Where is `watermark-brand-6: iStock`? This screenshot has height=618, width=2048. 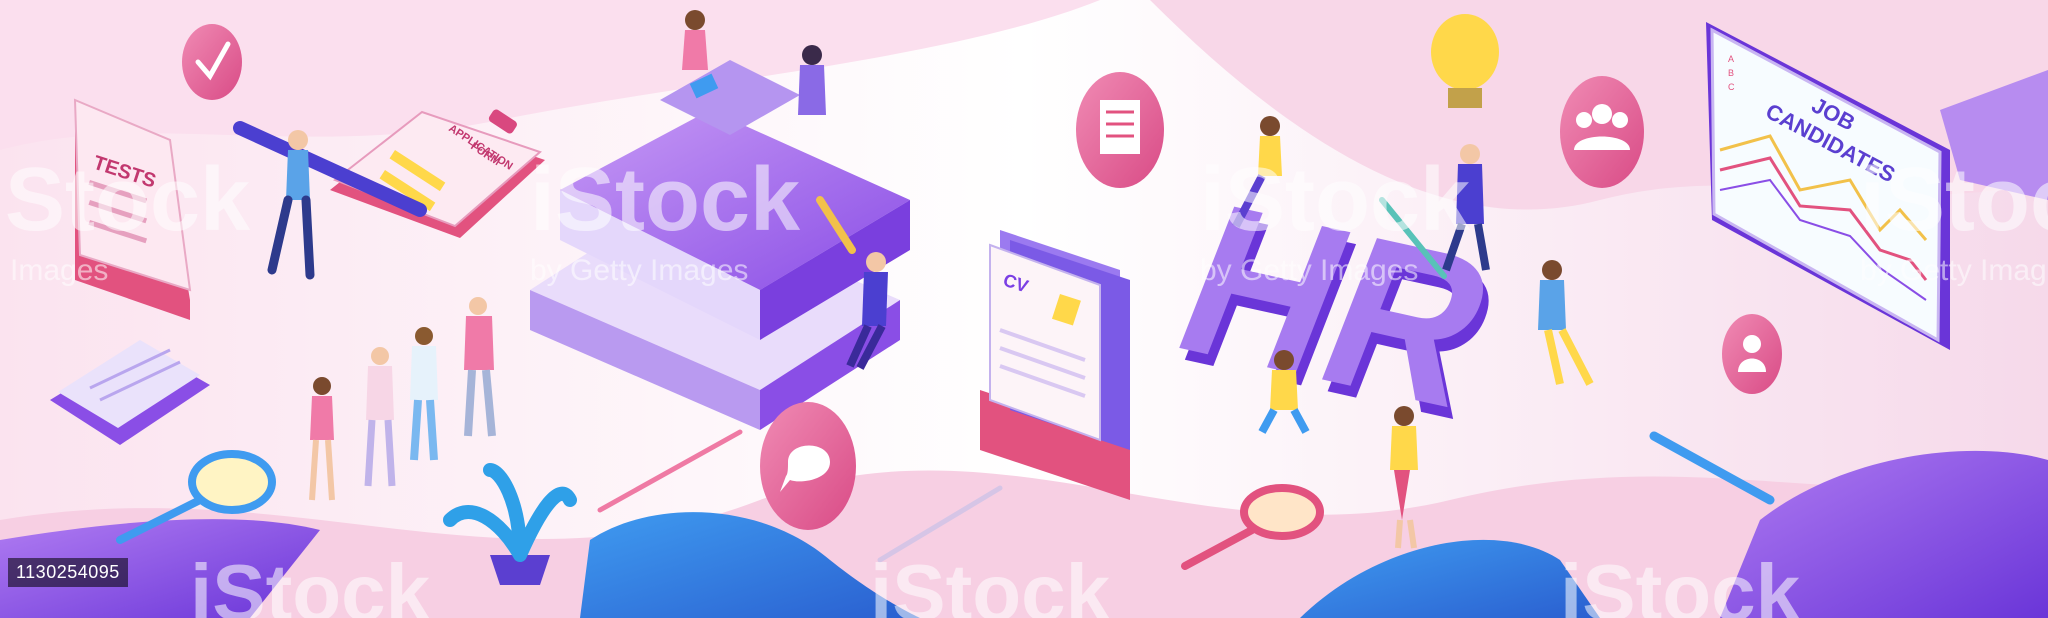 watermark-brand-6: iStock is located at coordinates (990, 583).